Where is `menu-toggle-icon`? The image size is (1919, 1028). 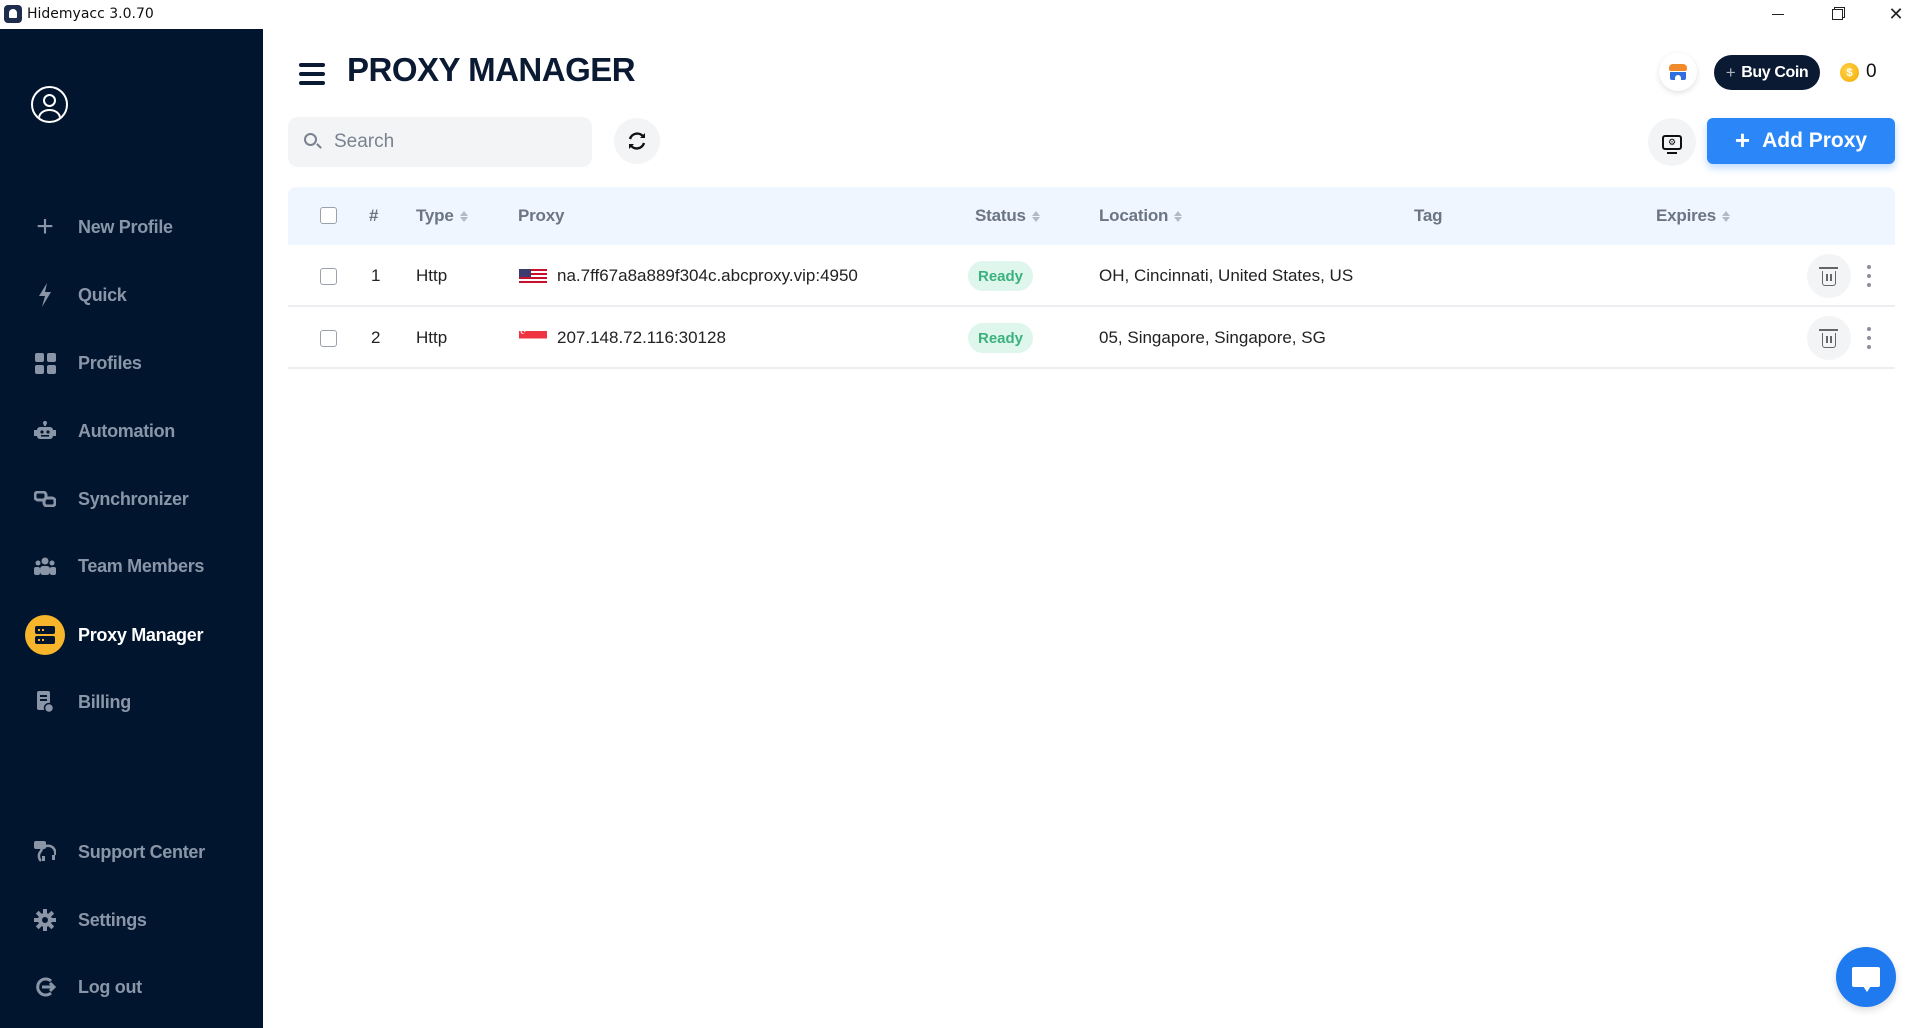
menu-toggle-icon is located at coordinates (312, 74).